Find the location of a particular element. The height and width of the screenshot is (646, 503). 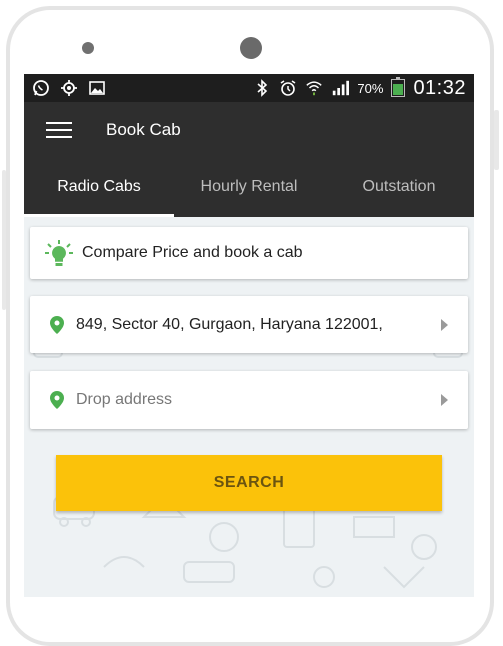

image-icon is located at coordinates (97, 88).